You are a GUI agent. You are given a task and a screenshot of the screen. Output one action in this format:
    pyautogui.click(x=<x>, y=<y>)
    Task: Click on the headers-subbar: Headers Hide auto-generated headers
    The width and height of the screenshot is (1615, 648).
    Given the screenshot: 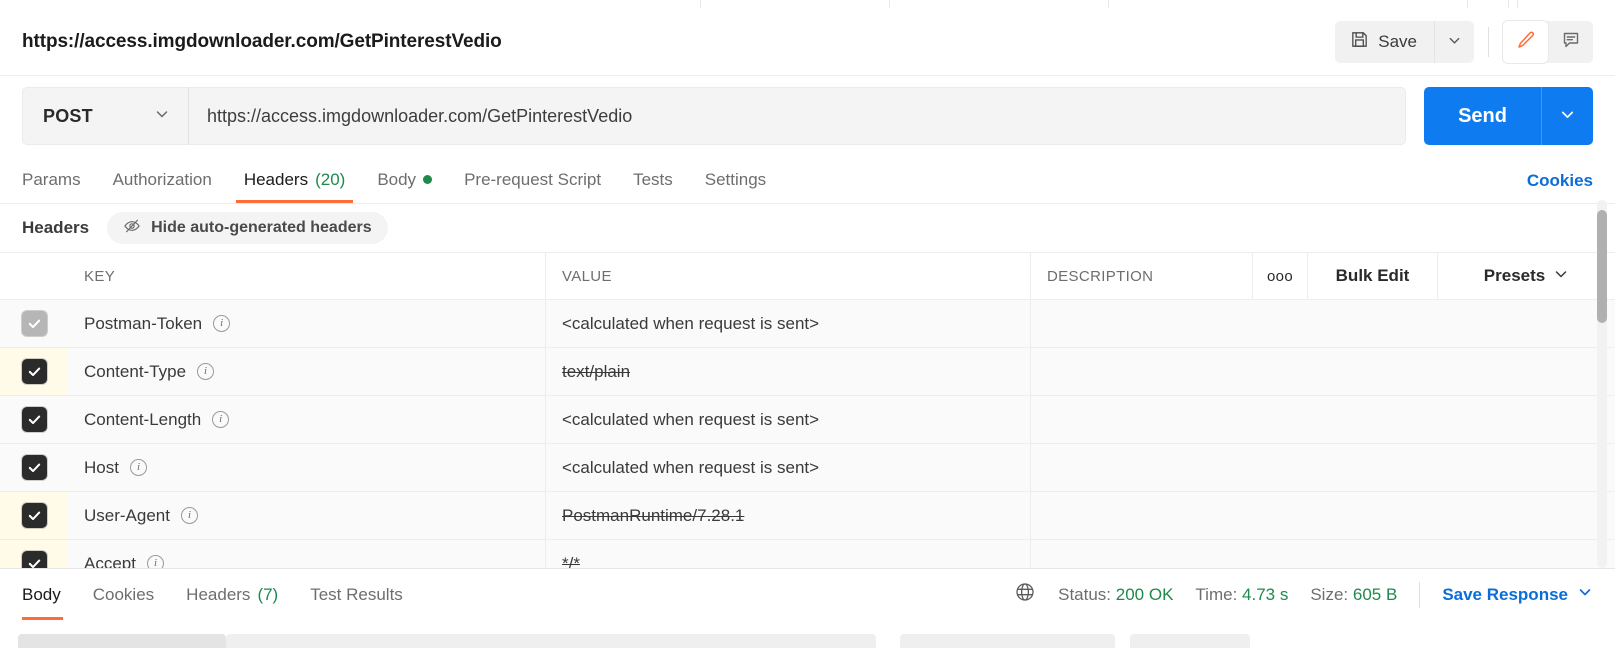 What is the action you would take?
    pyautogui.click(x=807, y=228)
    